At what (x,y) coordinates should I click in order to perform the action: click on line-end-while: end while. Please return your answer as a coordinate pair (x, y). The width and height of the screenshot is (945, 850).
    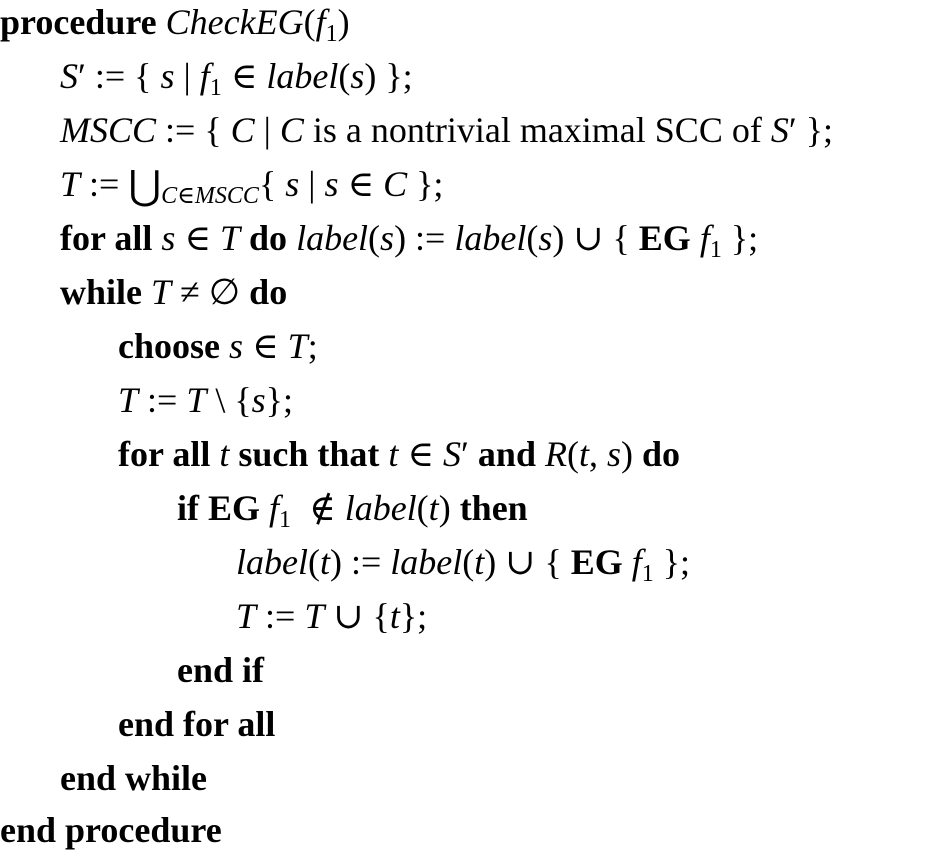
    Looking at the image, I should click on (134, 778).